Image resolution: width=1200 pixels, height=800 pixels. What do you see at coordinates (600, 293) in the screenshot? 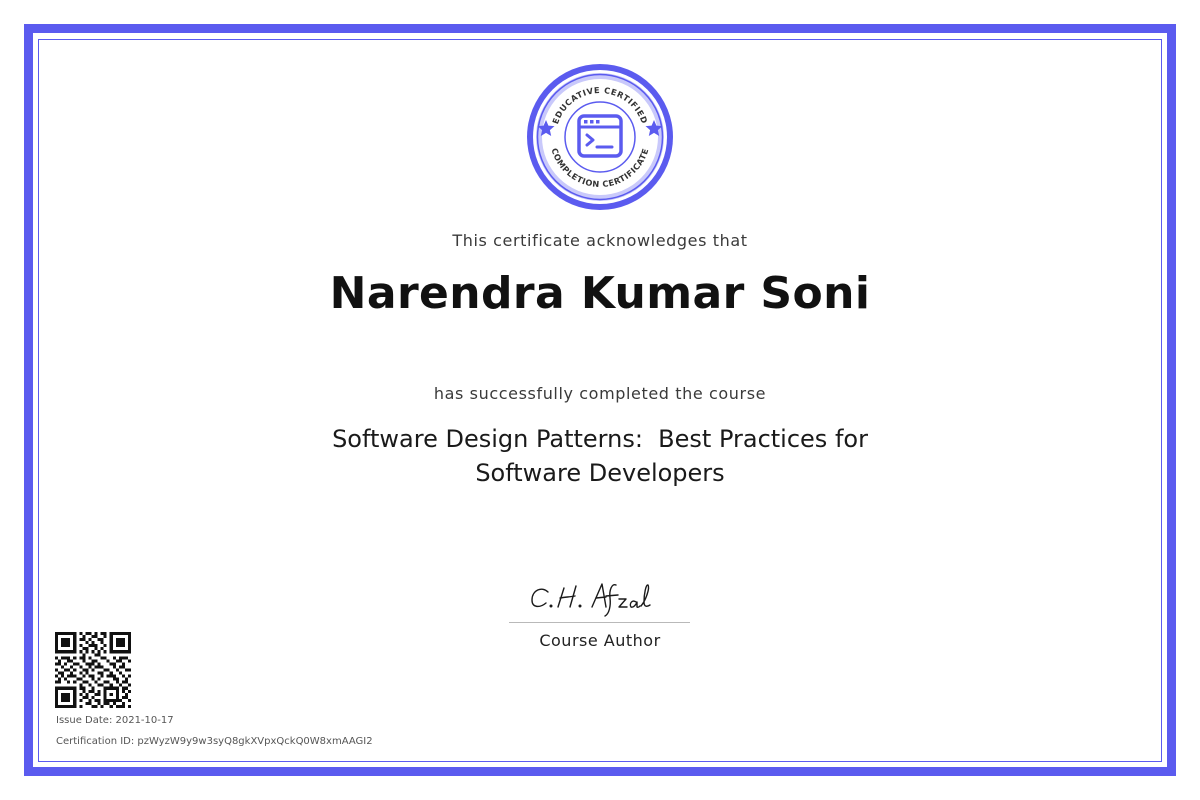
I see `recipient-name: Narendra Kumar Soni` at bounding box center [600, 293].